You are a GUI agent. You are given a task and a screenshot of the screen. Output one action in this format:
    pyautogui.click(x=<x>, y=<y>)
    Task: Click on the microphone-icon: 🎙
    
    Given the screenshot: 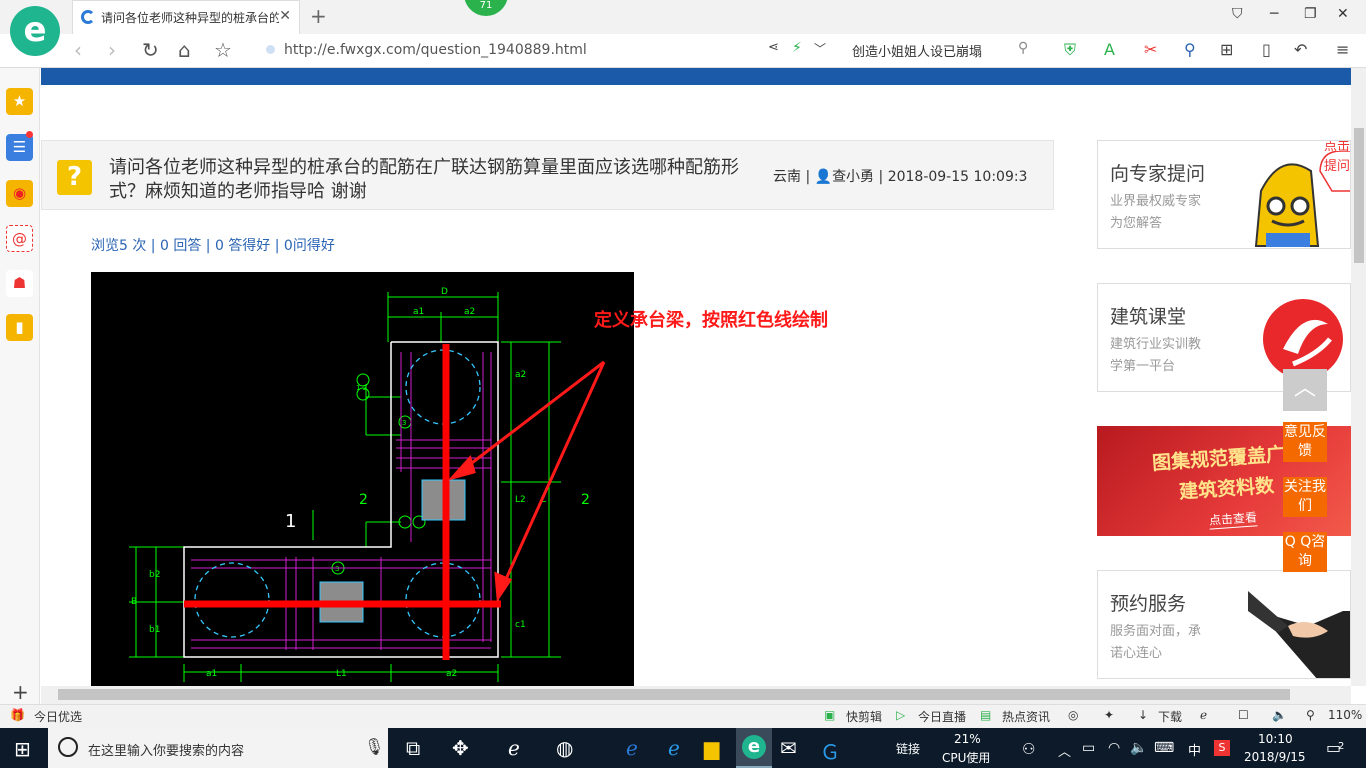 What is the action you would take?
    pyautogui.click(x=374, y=746)
    